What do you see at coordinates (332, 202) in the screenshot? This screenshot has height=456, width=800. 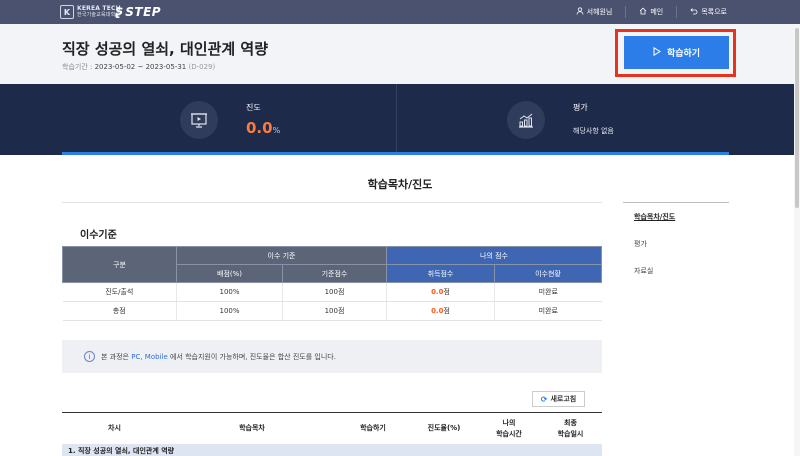 I see `section-divider` at bounding box center [332, 202].